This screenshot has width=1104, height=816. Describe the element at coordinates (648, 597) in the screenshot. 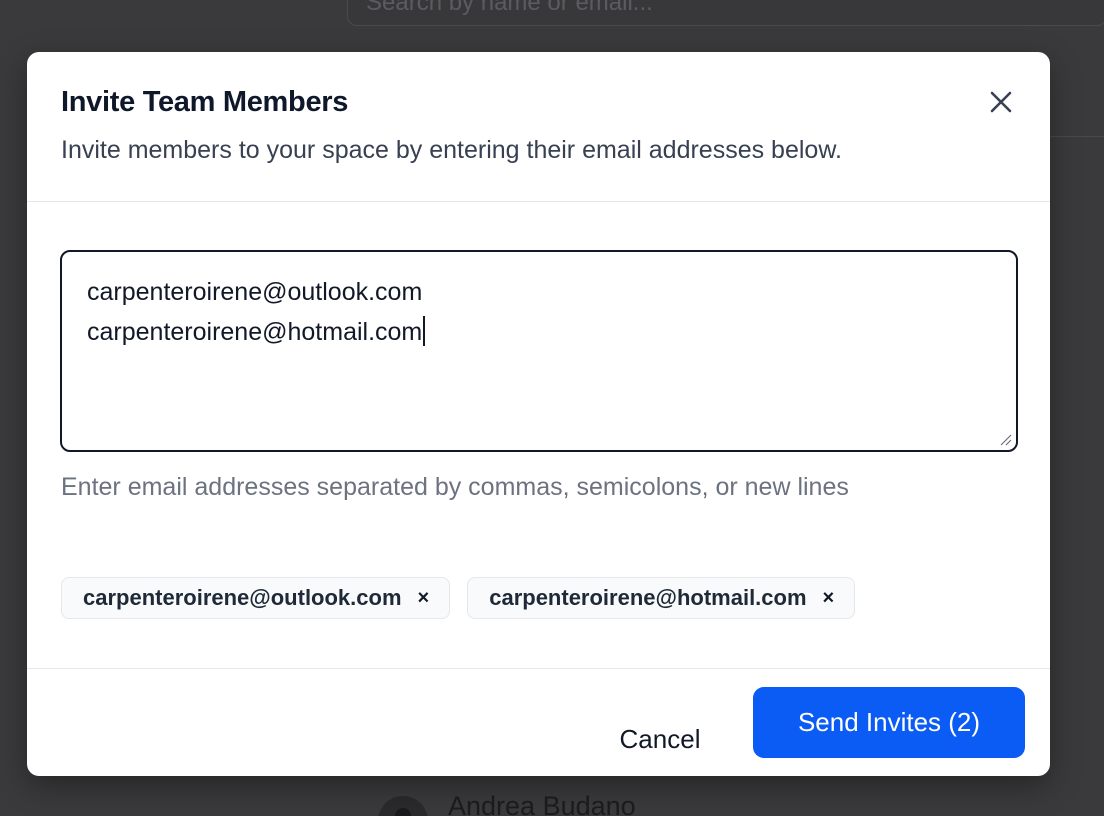

I see `email-chip-label: carpenteroirene@hotmail.com` at that location.